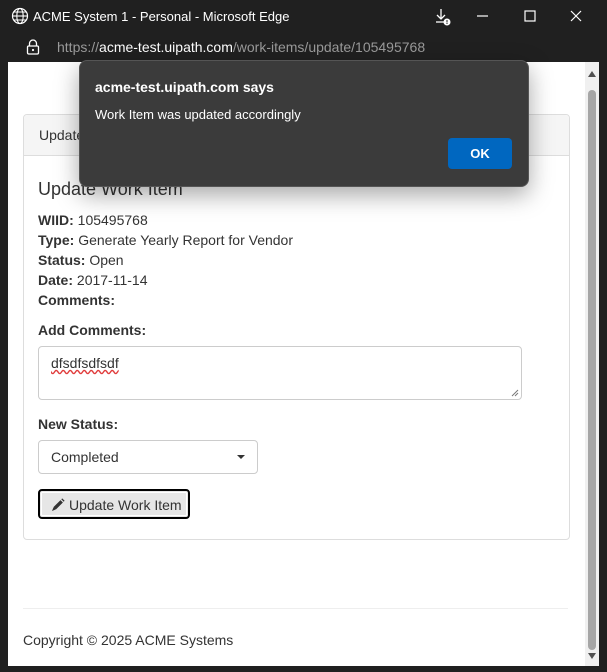  What do you see at coordinates (78, 47) in the screenshot?
I see `url-protocol: https://` at bounding box center [78, 47].